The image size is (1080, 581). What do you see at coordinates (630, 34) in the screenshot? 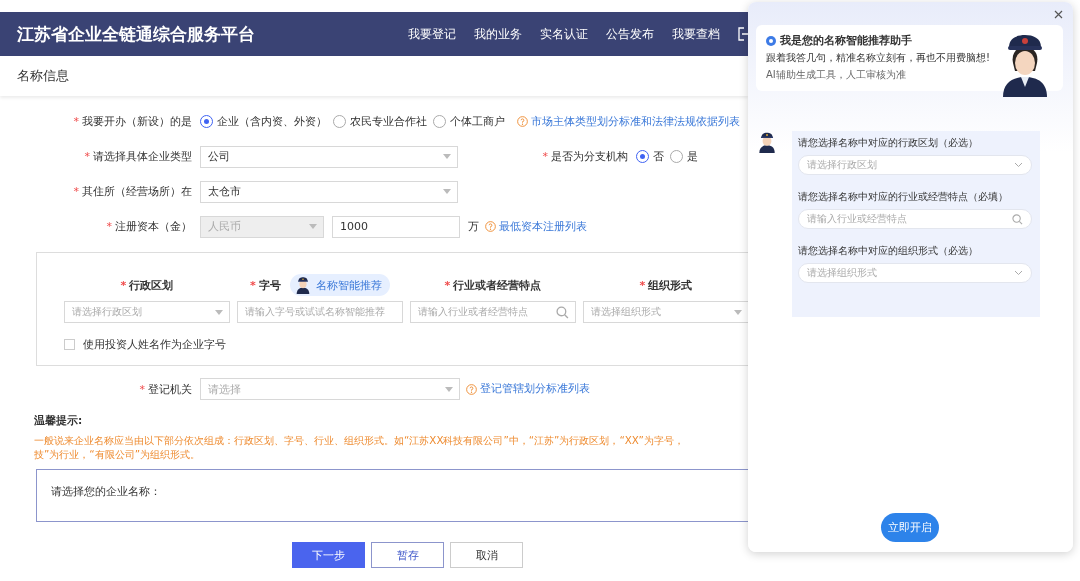
I see `nav-link: 公告发布` at bounding box center [630, 34].